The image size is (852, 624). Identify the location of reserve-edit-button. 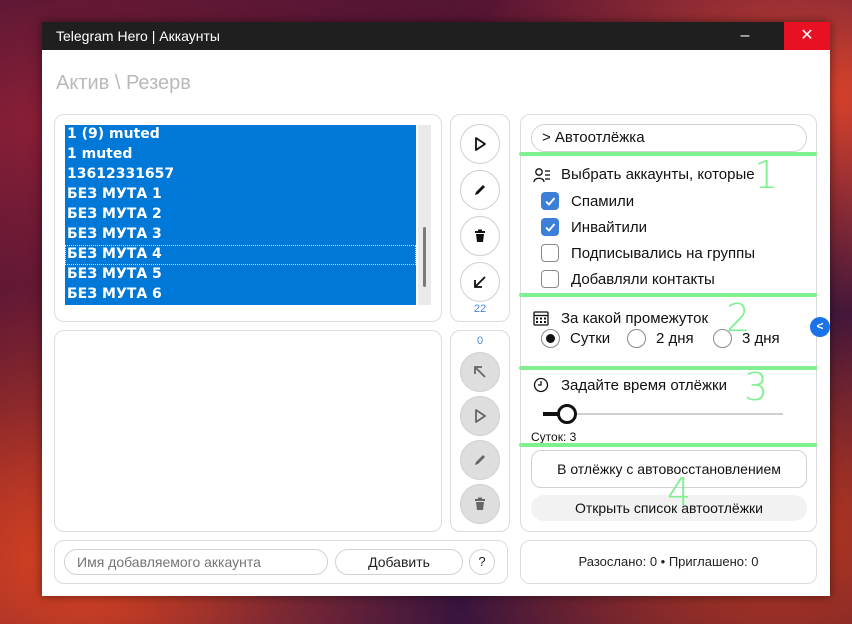
(480, 460).